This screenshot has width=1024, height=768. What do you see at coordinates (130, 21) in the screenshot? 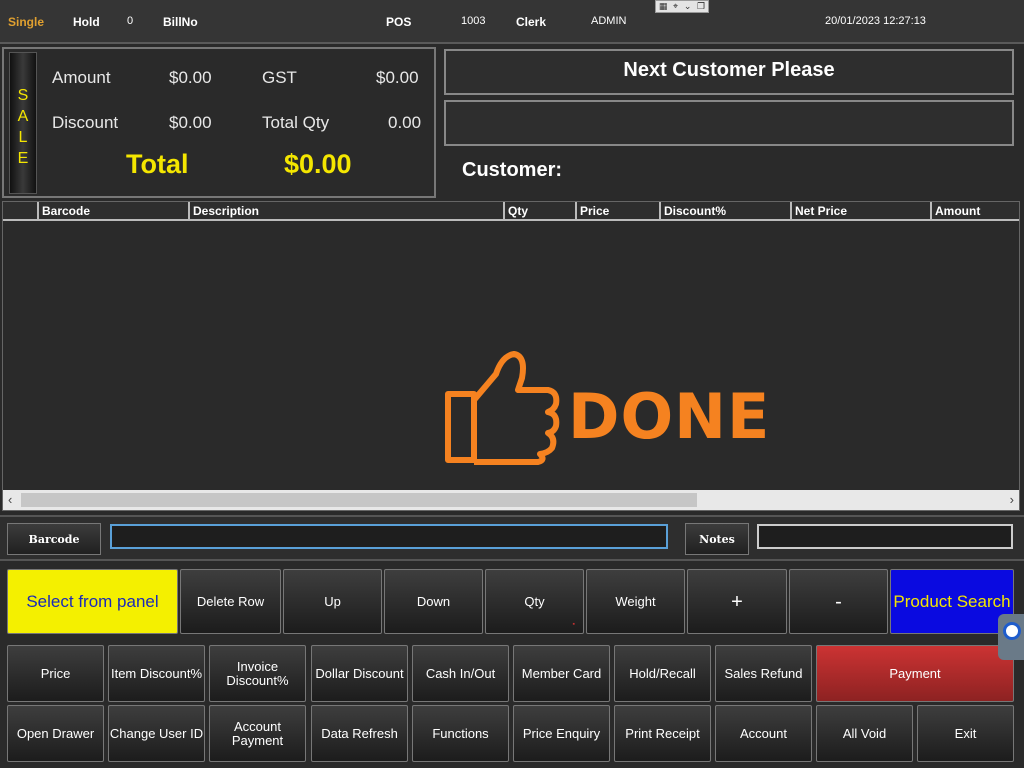
I see `hold-count: 0` at bounding box center [130, 21].